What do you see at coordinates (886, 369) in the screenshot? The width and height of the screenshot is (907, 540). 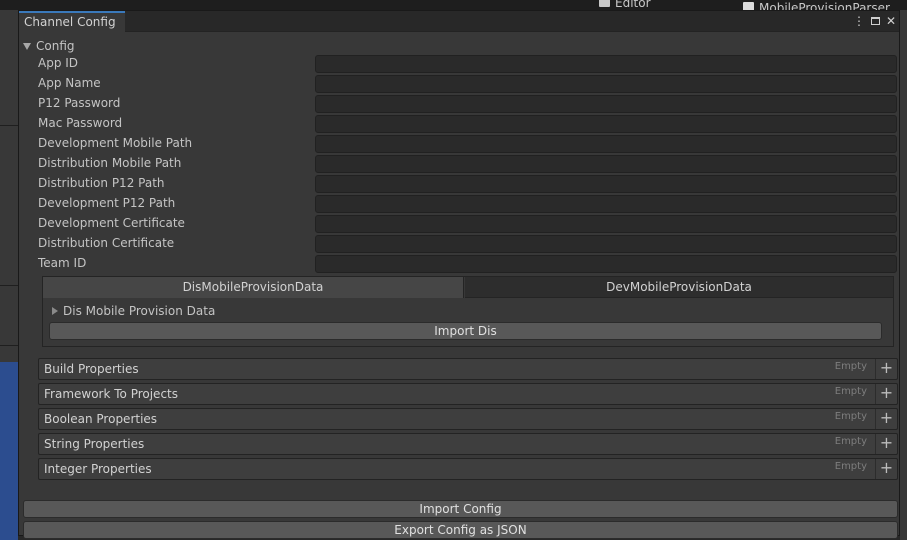 I see `add-build-property-button: +` at bounding box center [886, 369].